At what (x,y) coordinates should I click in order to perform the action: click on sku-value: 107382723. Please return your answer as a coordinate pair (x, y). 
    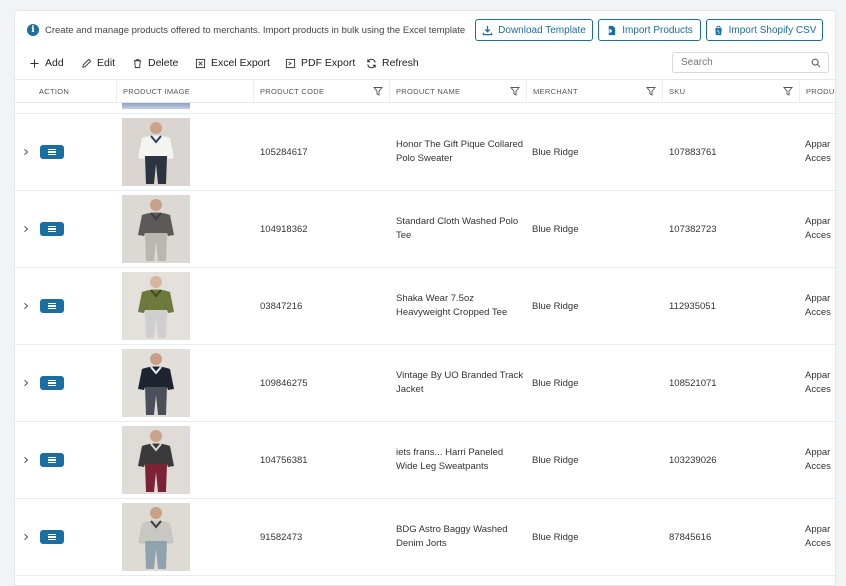
    Looking at the image, I should click on (693, 229).